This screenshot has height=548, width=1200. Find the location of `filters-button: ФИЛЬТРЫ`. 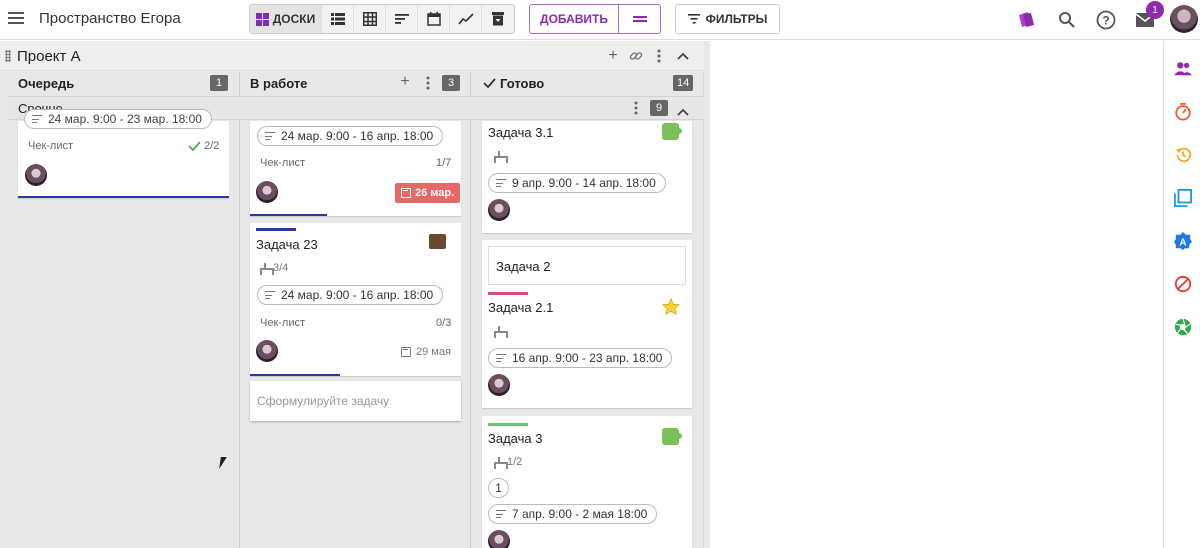

filters-button: ФИЛЬТРЫ is located at coordinates (727, 19).